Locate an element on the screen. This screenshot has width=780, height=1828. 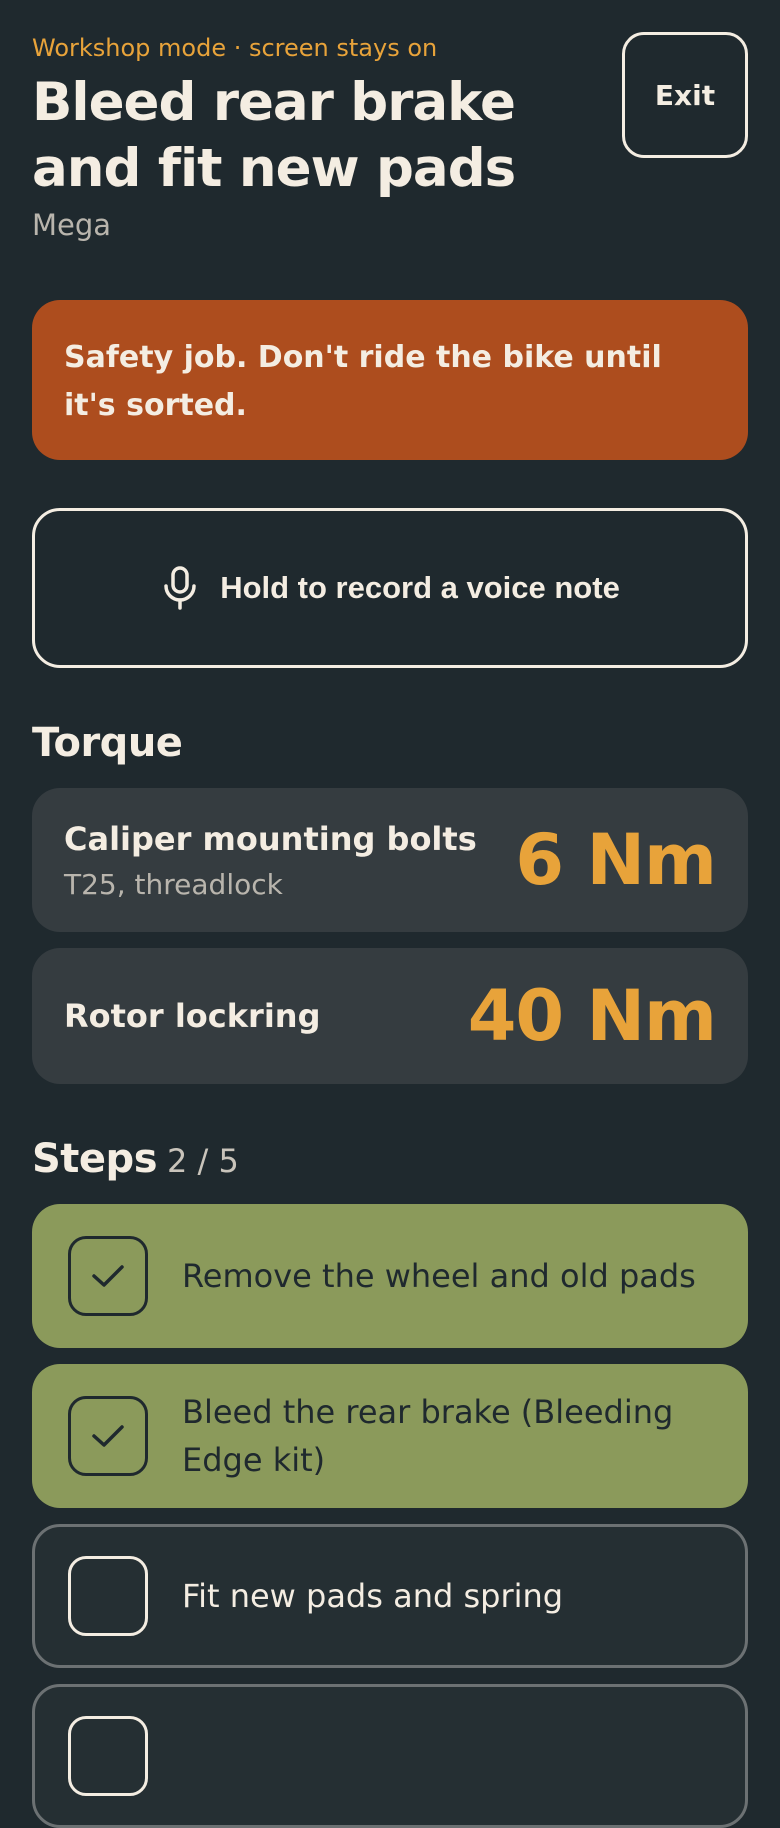
torque-item-value: 6 Nm is located at coordinates (616, 860).